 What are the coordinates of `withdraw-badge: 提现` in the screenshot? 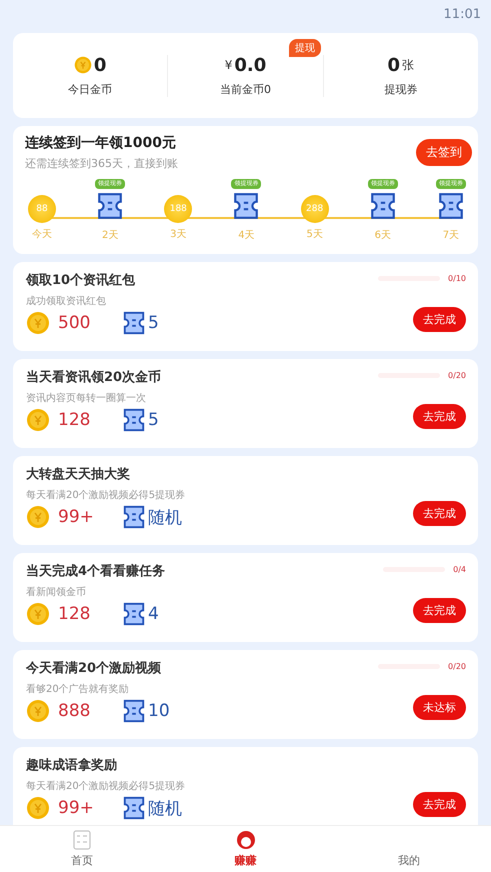 It's located at (305, 48).